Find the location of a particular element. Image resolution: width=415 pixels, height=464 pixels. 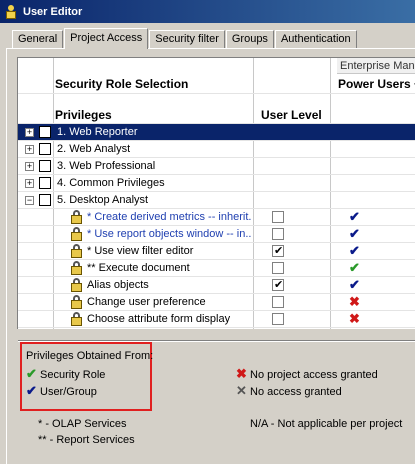

privilege-label: Alias objects is located at coordinates (118, 285).